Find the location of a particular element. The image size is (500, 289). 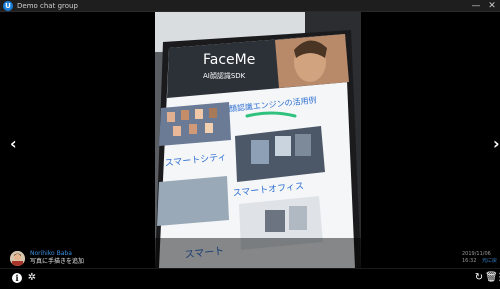

info-icon: i is located at coordinates (17, 278).